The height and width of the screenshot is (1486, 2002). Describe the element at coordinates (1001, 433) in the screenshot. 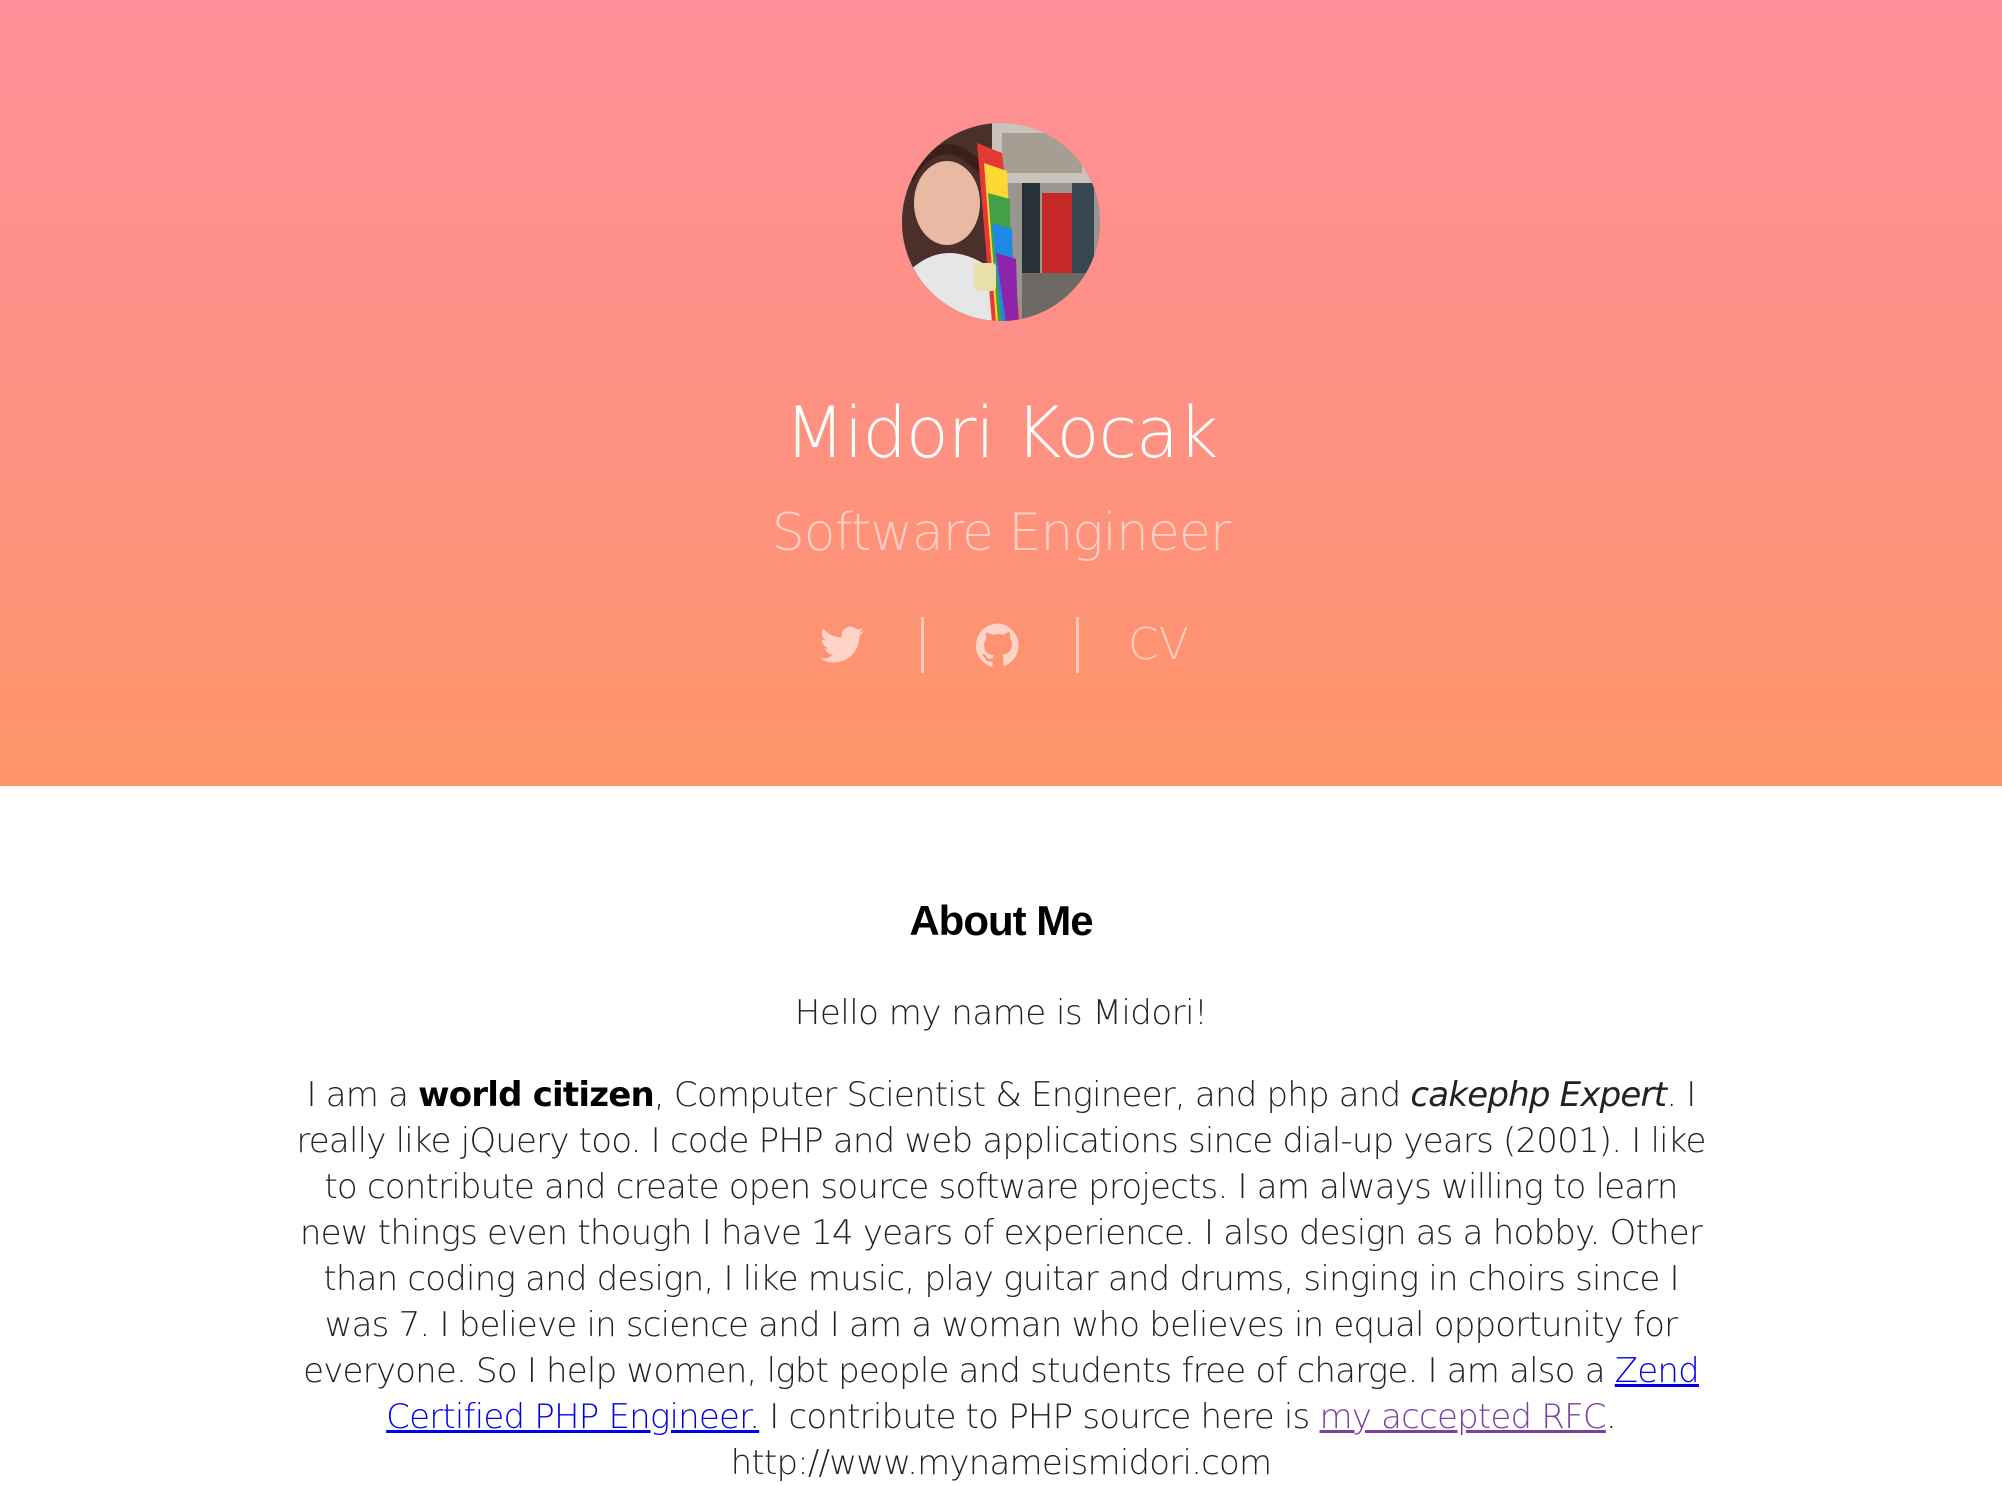

I see `profile-name: Midori Kocak` at that location.